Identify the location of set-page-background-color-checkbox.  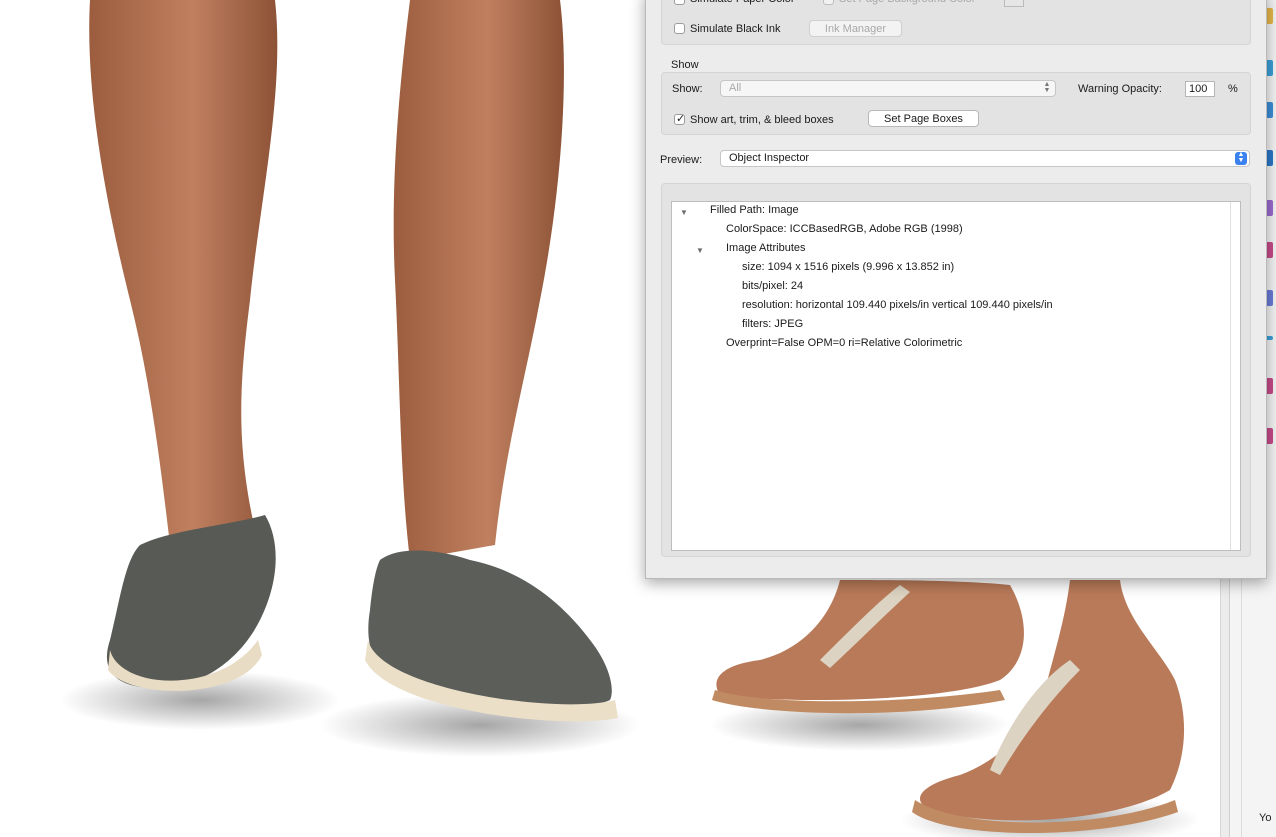
(828, 2).